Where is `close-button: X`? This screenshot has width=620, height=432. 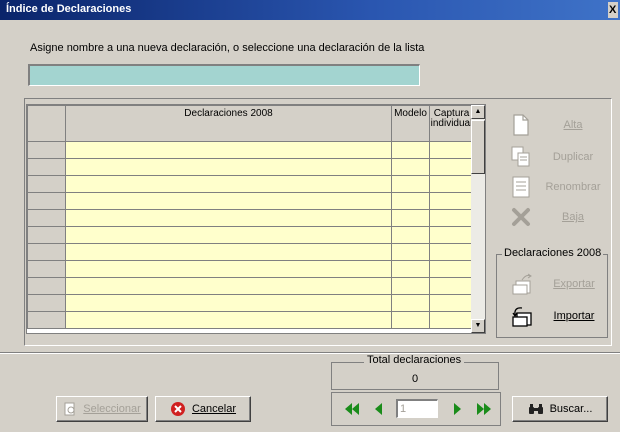 close-button: X is located at coordinates (613, 10).